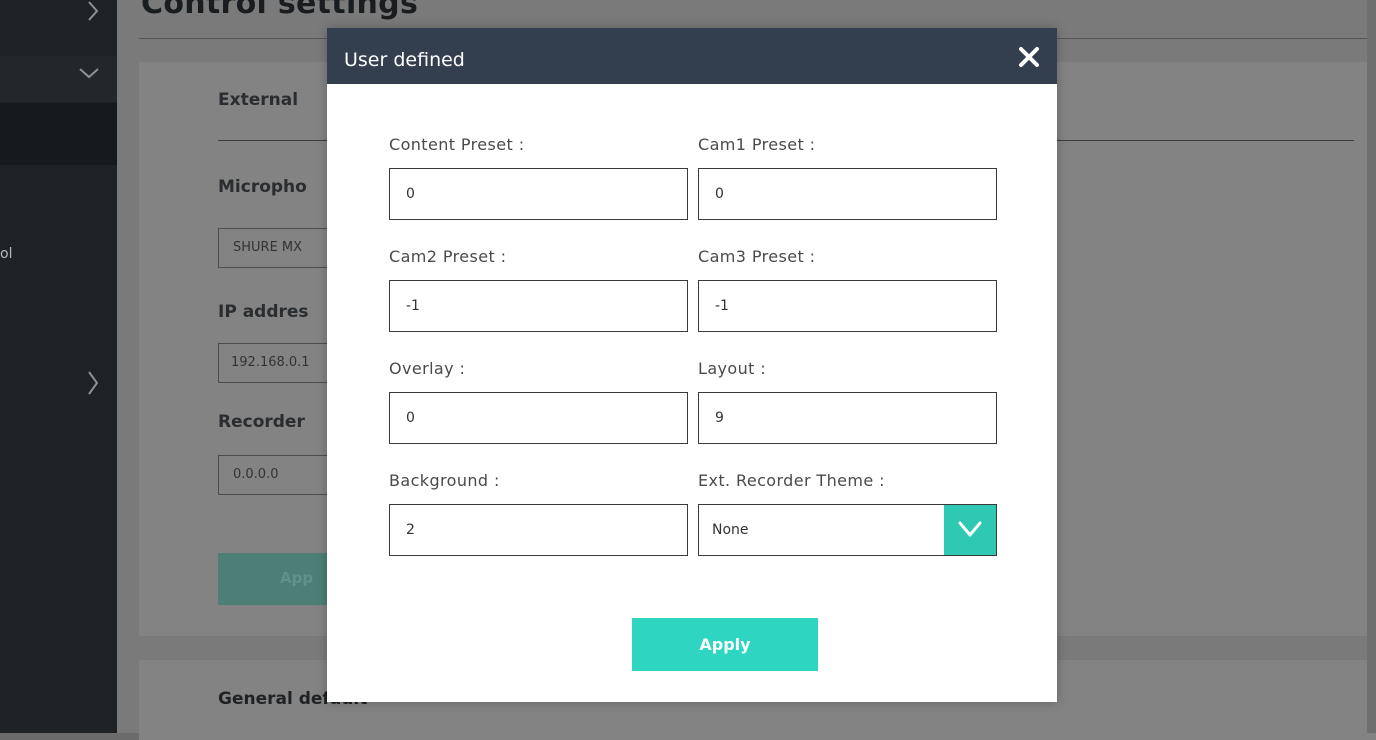 The height and width of the screenshot is (740, 1376). What do you see at coordinates (58, 134) in the screenshot?
I see `sidebar-item-selected` at bounding box center [58, 134].